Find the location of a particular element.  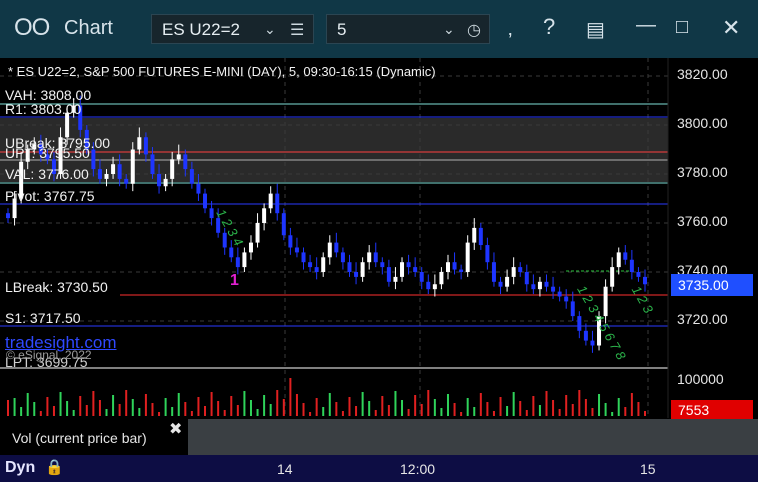

volume-max-label: 100000 is located at coordinates (700, 379).